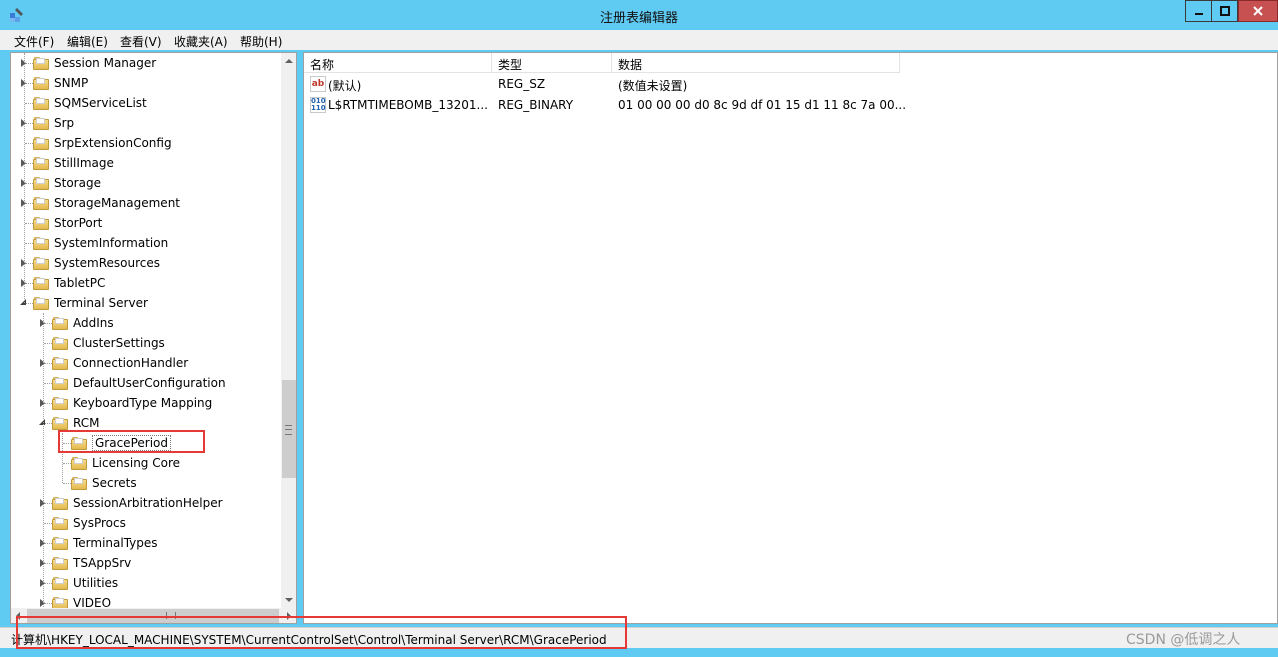 The image size is (1278, 657). I want to click on tree-node-label: Terminal Server, so click(101, 303).